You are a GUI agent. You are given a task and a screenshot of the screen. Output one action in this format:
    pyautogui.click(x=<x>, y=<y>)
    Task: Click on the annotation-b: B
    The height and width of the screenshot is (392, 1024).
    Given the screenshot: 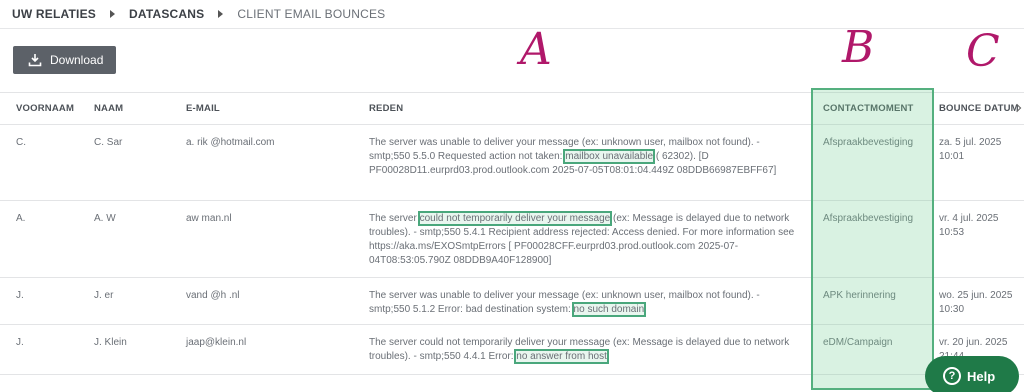 What is the action you would take?
    pyautogui.click(x=858, y=47)
    